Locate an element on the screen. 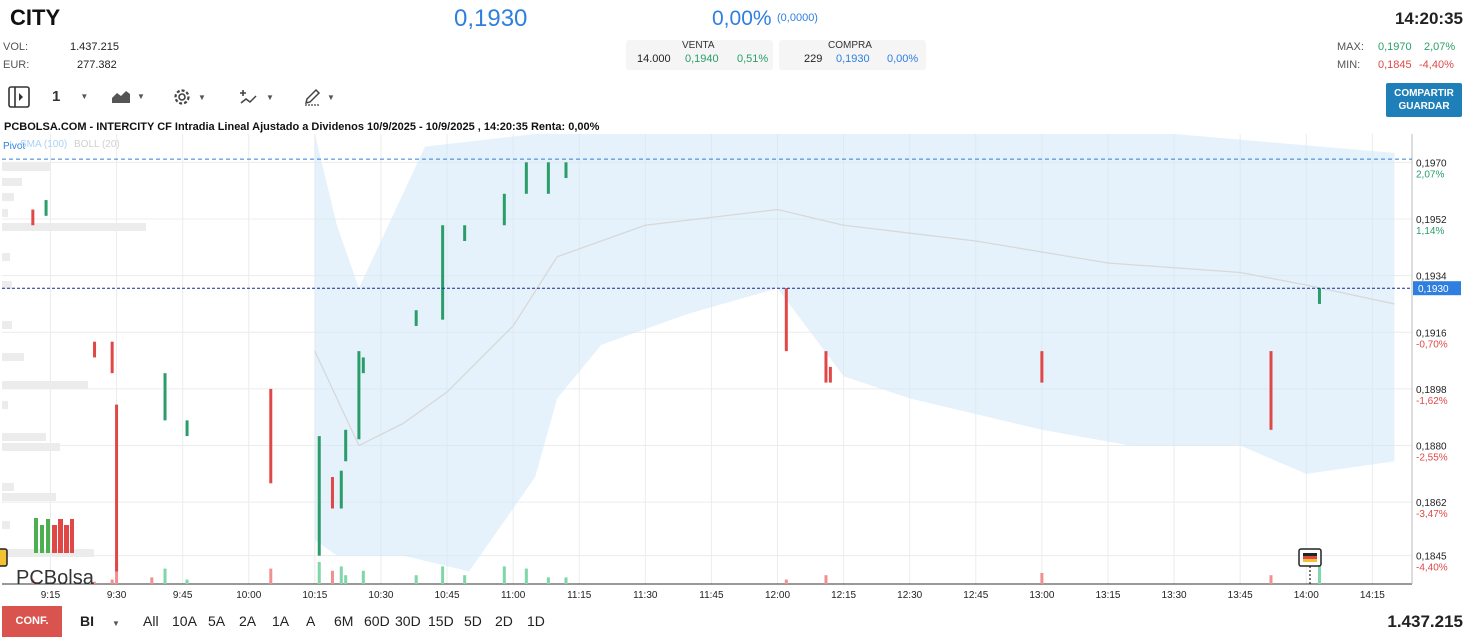 The height and width of the screenshot is (643, 1477). boll-legend: BOLL (20) is located at coordinates (97, 144).